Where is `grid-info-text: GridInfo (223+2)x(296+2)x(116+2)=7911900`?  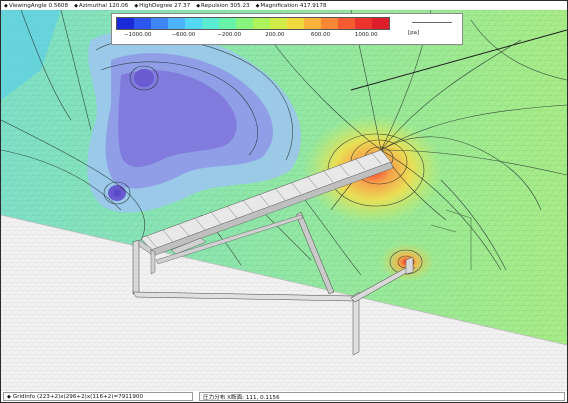 grid-info-text: GridInfo (223+2)x(296+2)x(116+2)=7911900 is located at coordinates (78, 396).